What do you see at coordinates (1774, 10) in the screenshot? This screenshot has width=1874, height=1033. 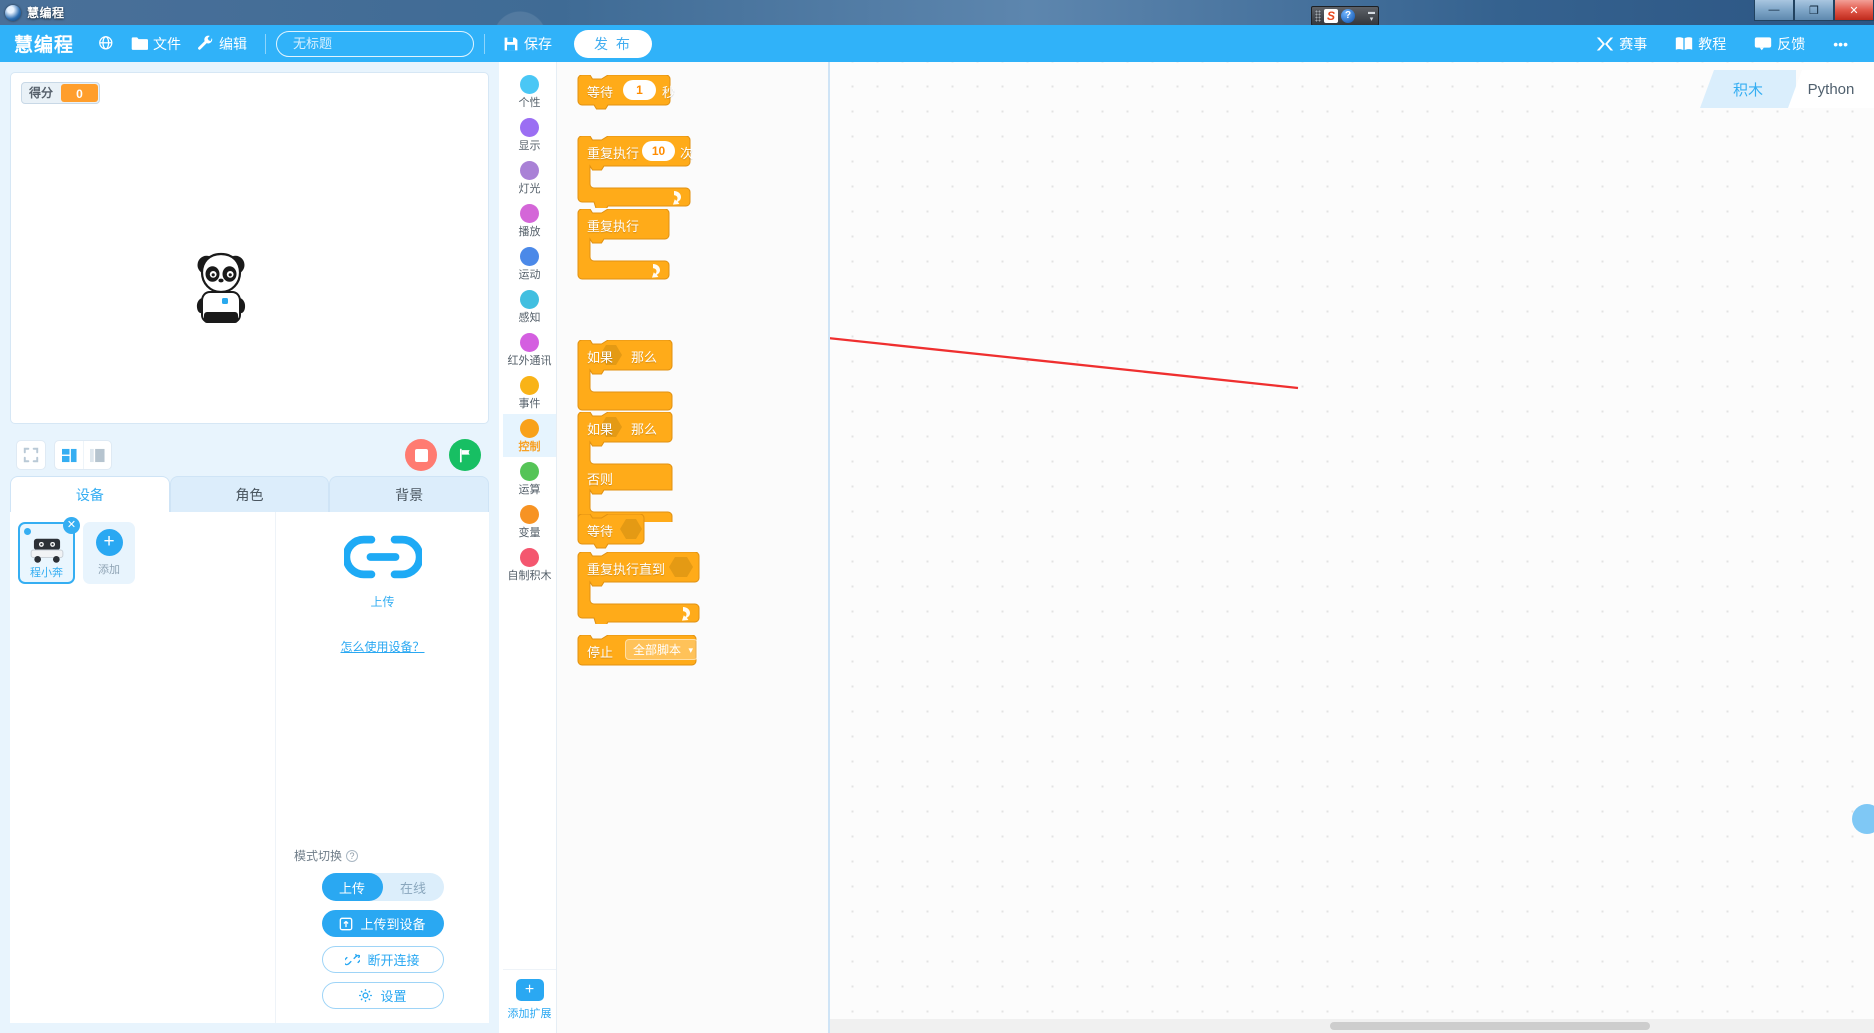 I see `minimize-button: —` at bounding box center [1774, 10].